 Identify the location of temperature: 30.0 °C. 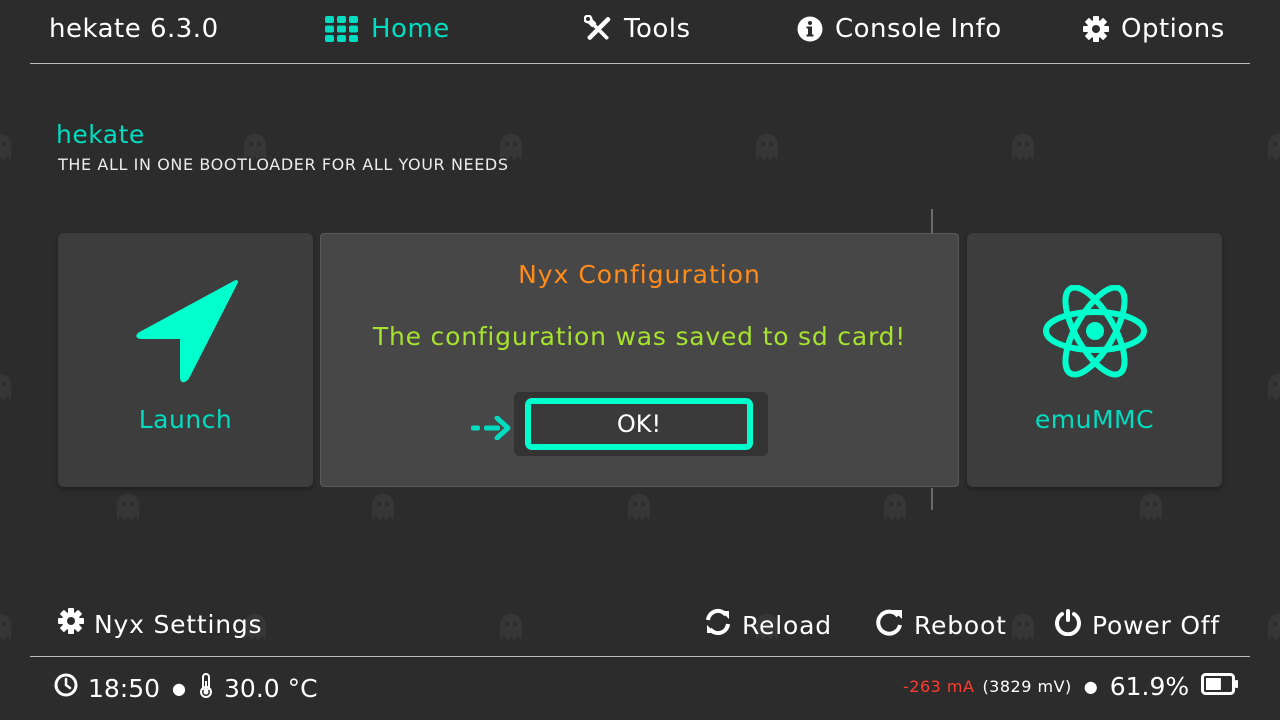
(271, 688).